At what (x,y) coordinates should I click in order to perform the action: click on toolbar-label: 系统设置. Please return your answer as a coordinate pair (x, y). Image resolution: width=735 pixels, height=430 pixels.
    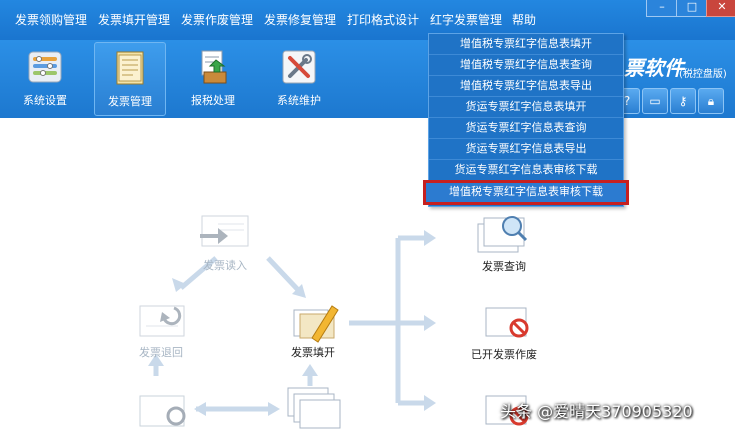
    Looking at the image, I should click on (45, 100).